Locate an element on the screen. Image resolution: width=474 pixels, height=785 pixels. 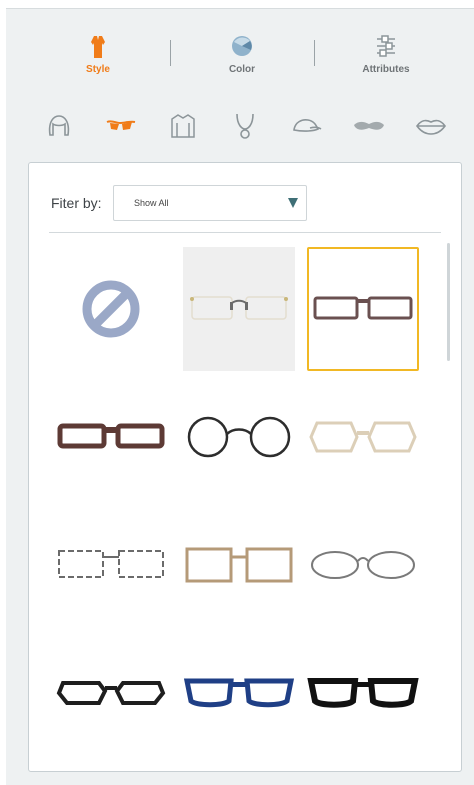
necklace-icon is located at coordinates (245, 126).